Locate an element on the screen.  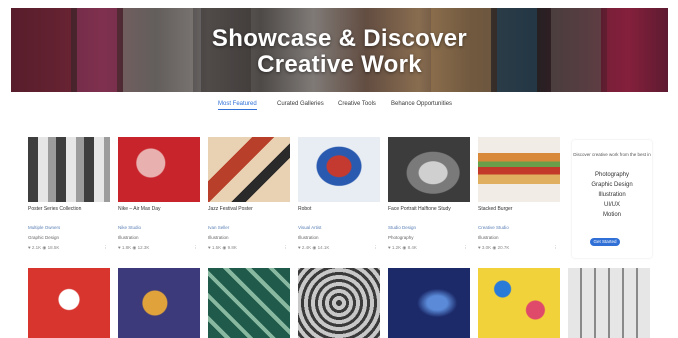
tab-behance-opportunities: Behance Opportunities is located at coordinates (421, 104).